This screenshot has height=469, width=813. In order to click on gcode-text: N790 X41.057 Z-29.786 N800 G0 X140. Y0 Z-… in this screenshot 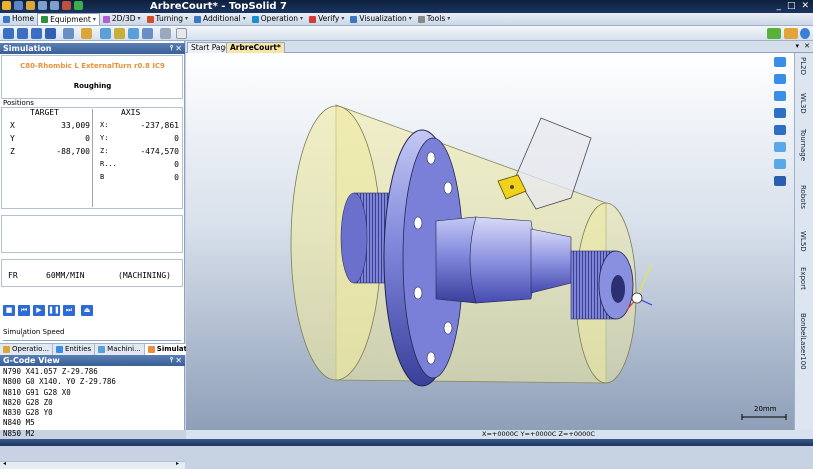, I will do `click(92, 413)`.